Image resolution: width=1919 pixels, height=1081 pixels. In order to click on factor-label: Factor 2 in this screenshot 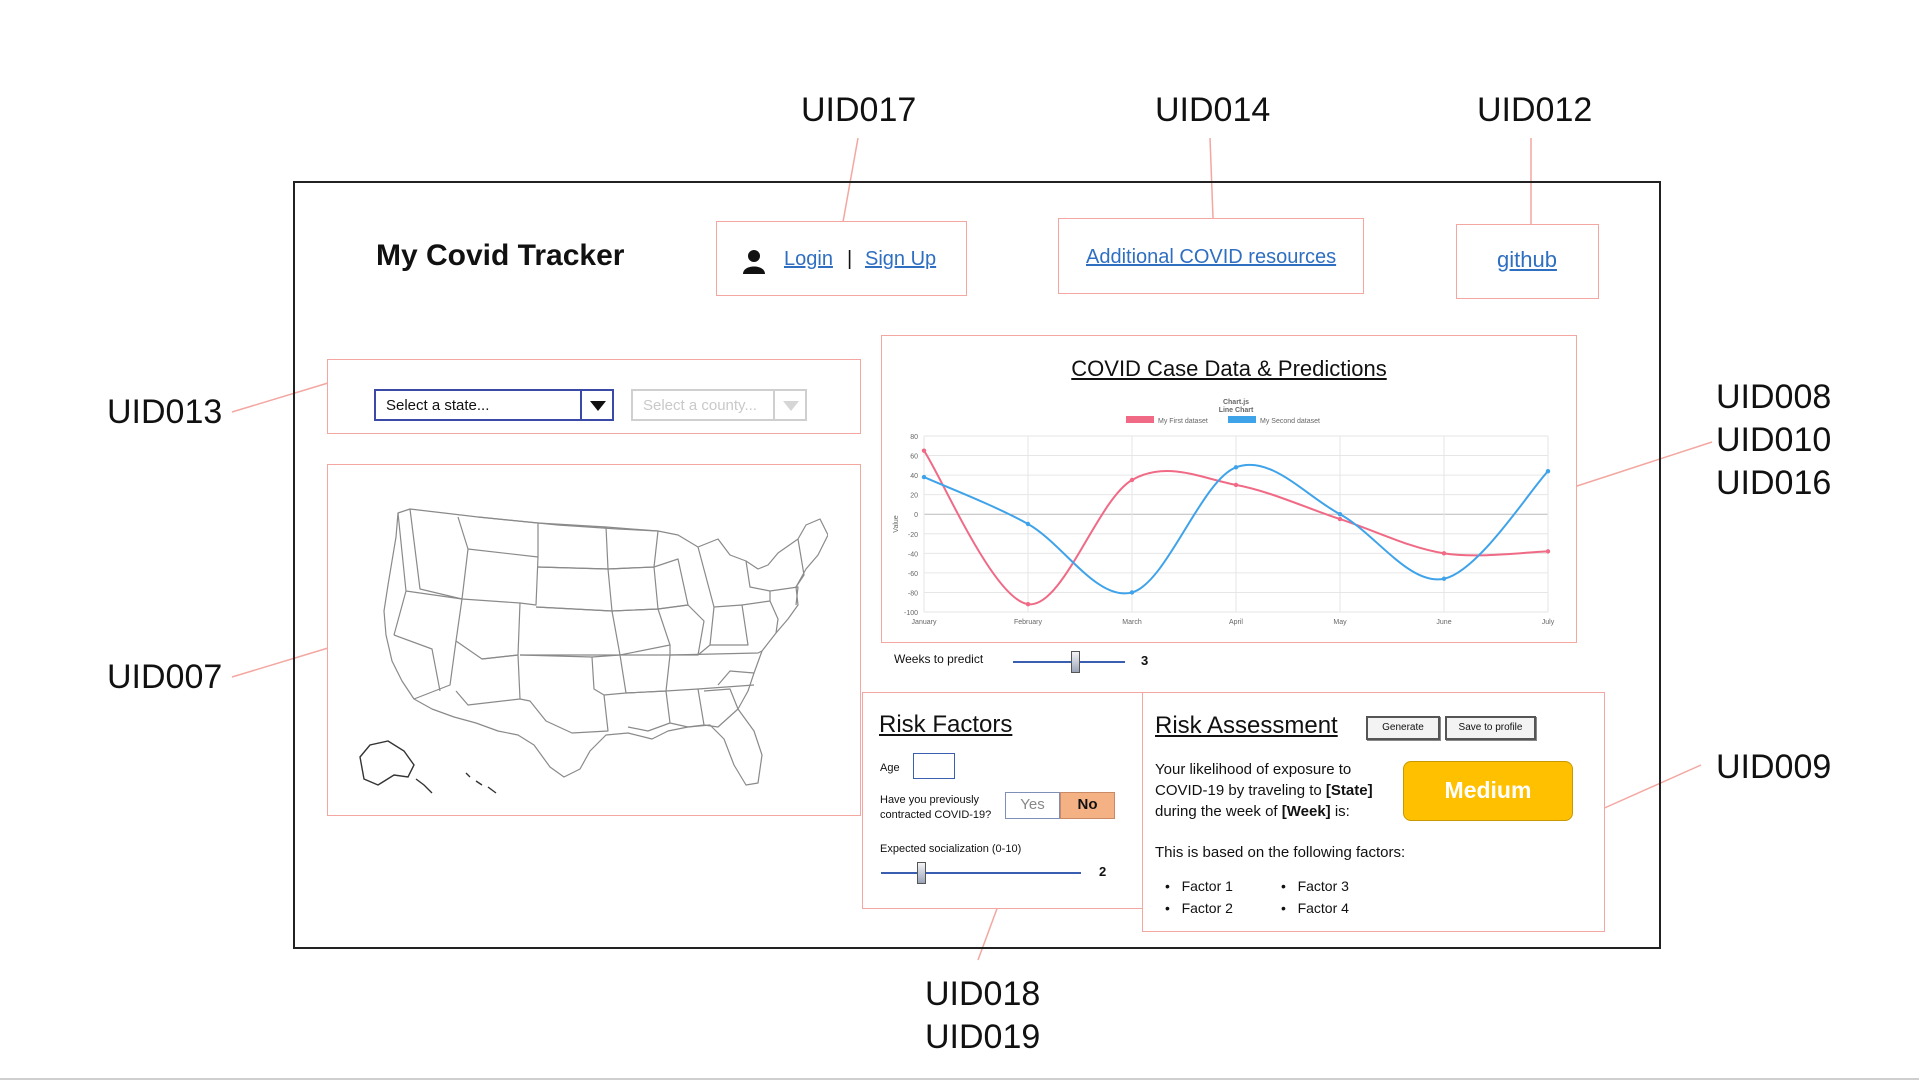, I will do `click(1207, 908)`.